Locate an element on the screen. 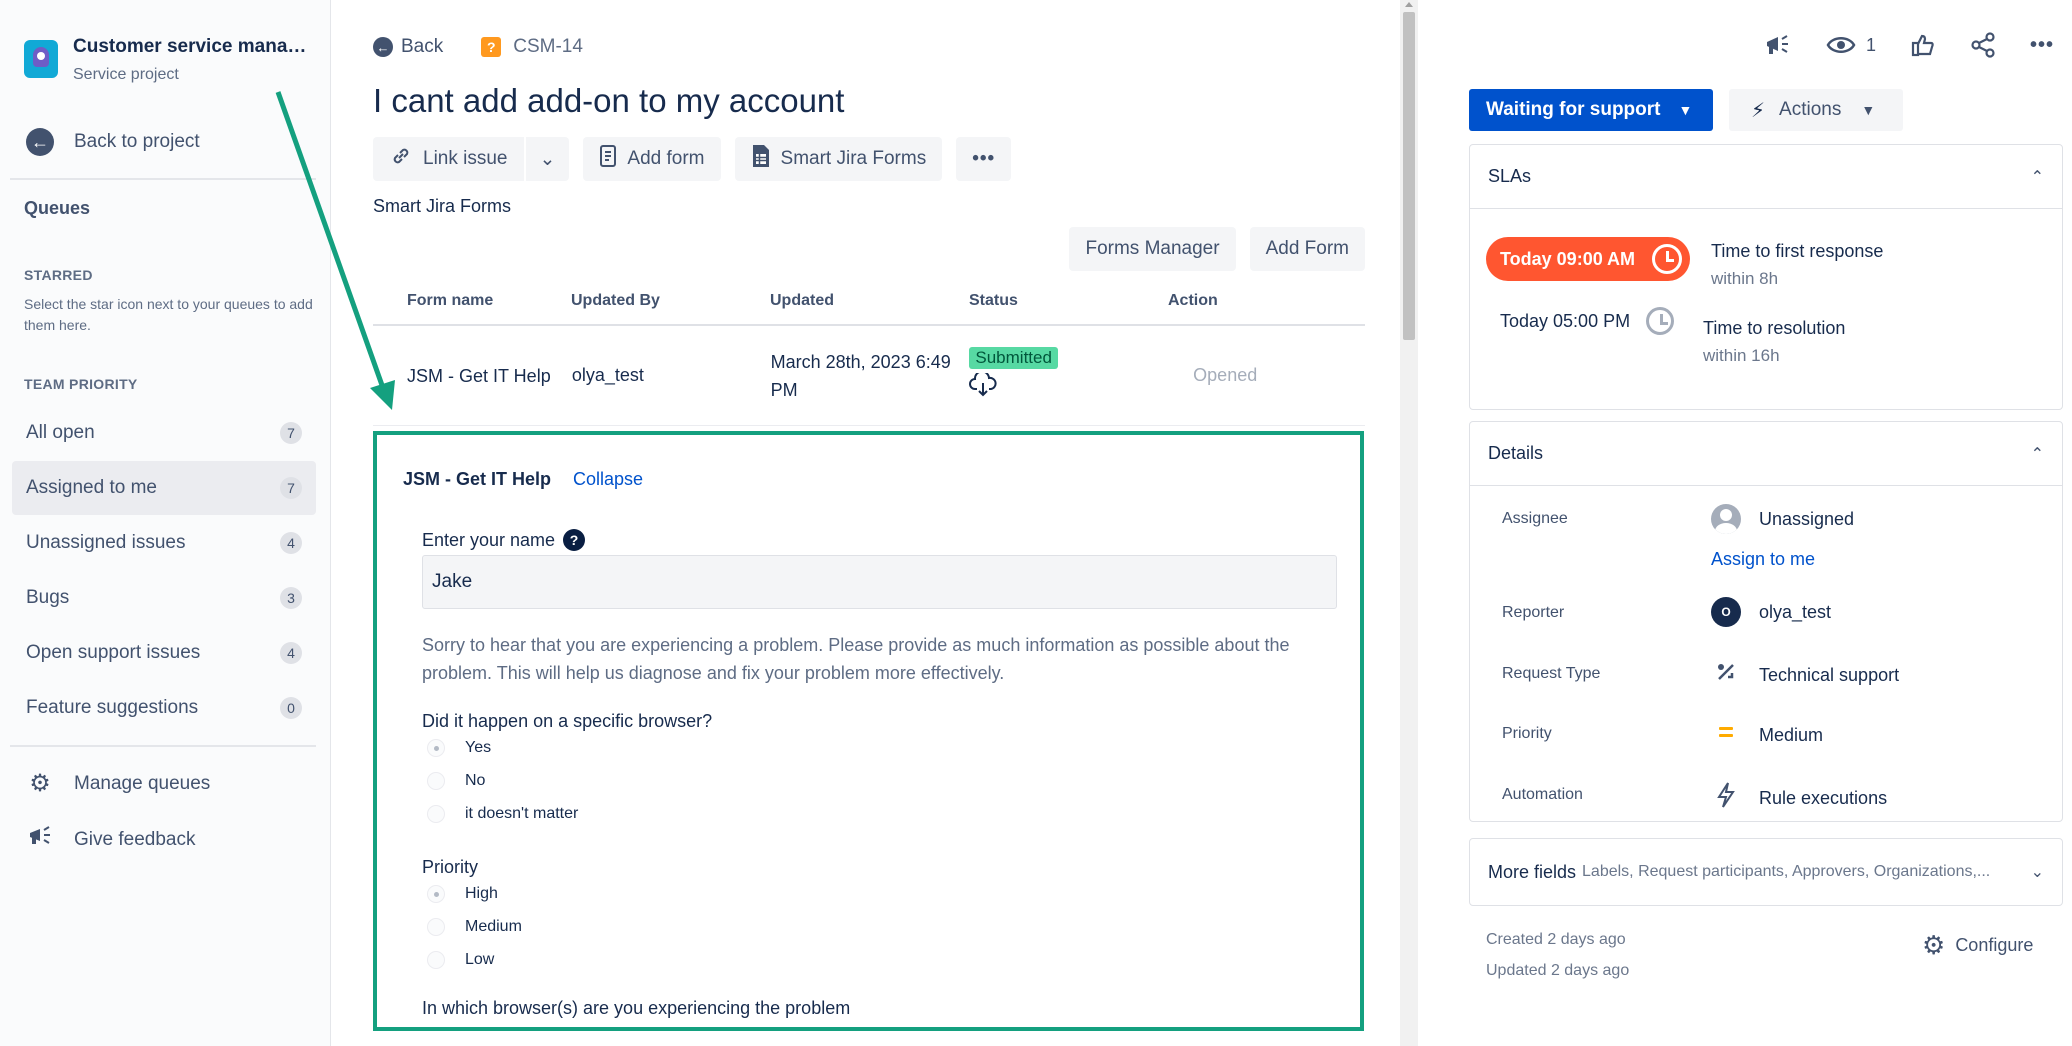  more-dots-icon: ••• is located at coordinates (2042, 45).